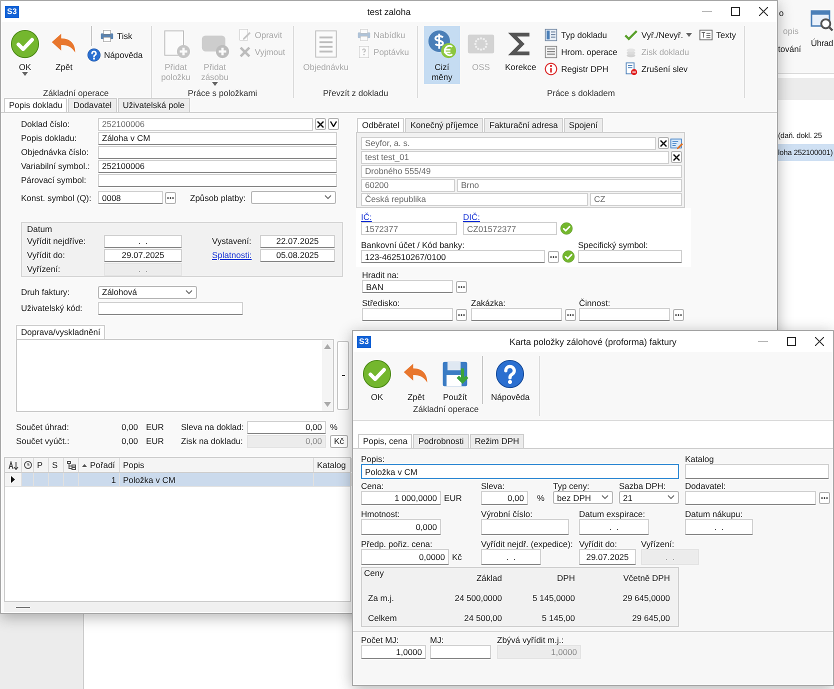 This screenshot has width=834, height=689. Describe the element at coordinates (409, 228) in the screenshot. I see `input-field: 1572377` at that location.